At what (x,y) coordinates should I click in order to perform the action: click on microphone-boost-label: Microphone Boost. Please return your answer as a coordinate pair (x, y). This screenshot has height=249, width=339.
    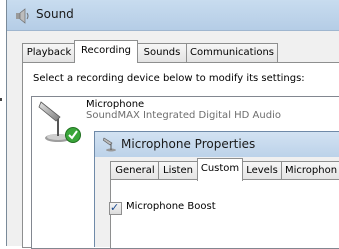
    Looking at the image, I should click on (171, 206).